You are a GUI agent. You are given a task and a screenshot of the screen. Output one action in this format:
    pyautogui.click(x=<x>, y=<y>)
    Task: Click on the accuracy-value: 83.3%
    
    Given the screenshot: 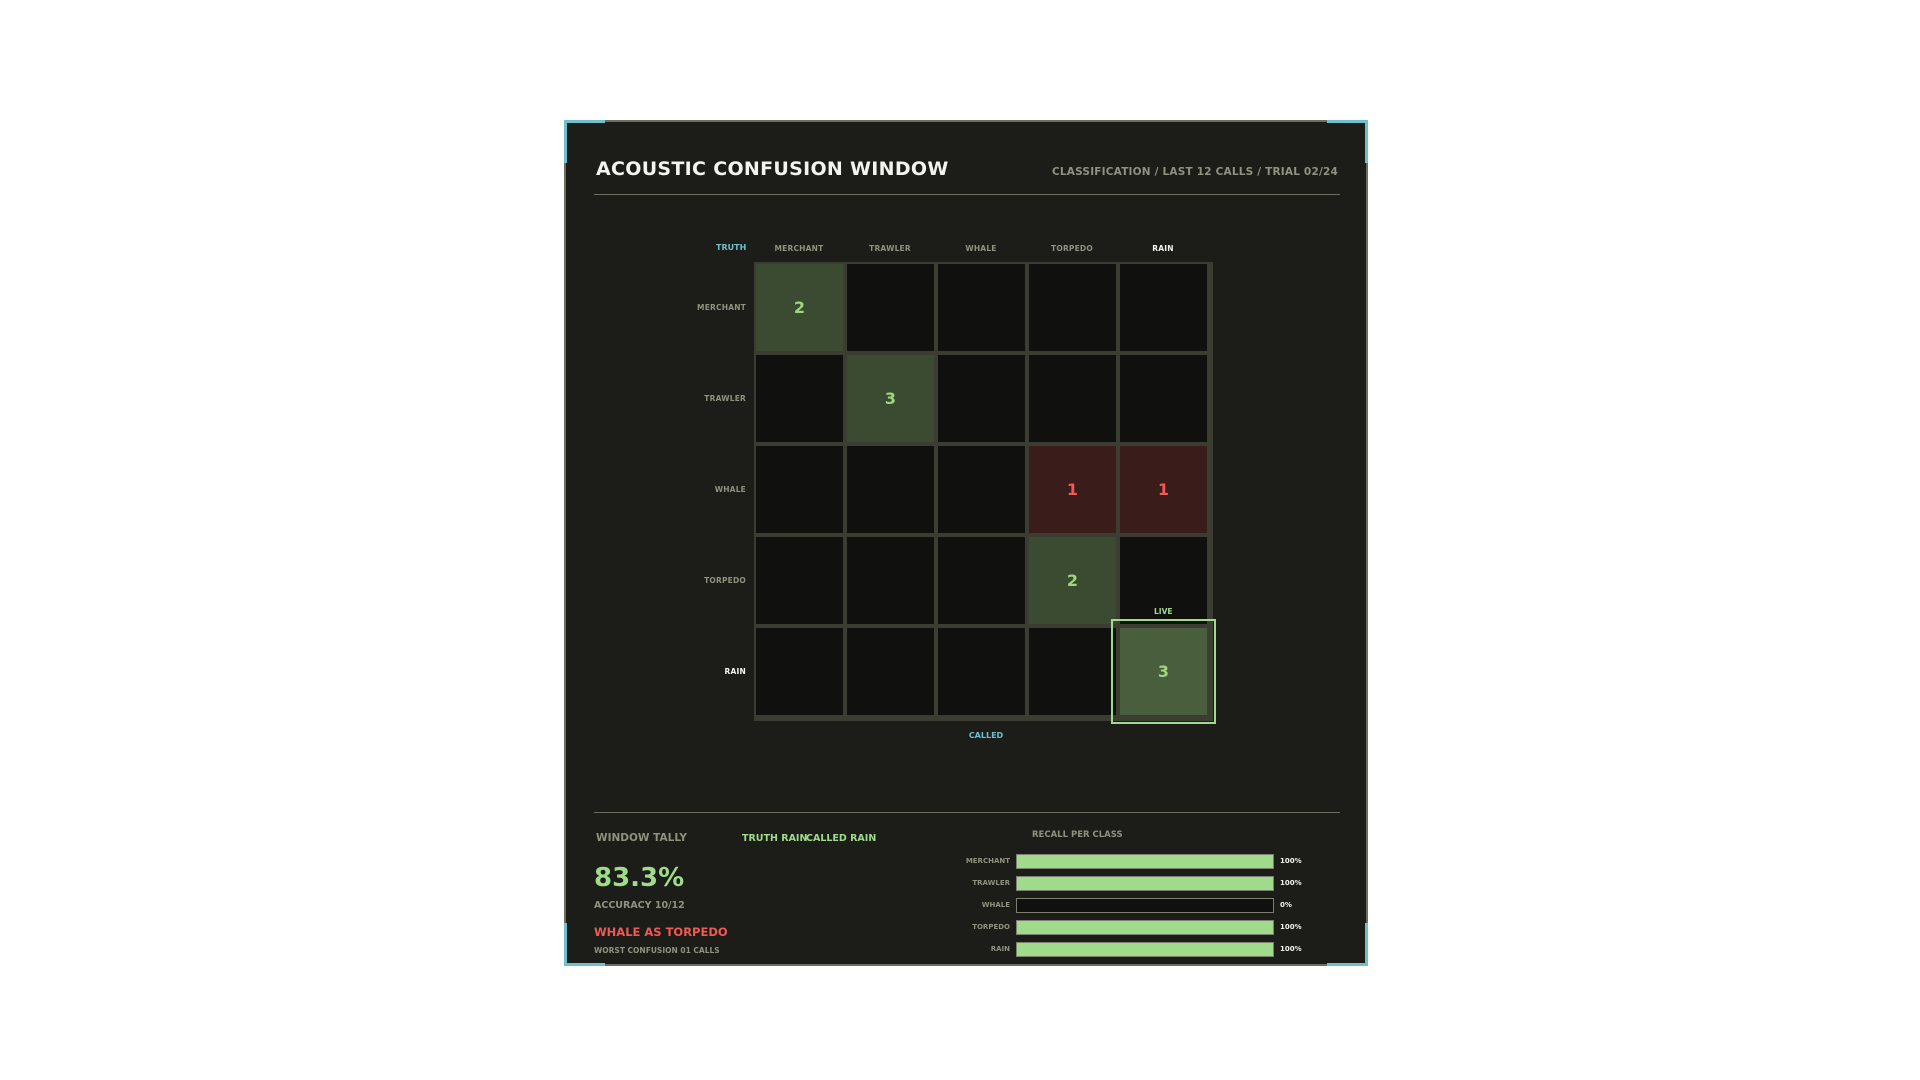 What is the action you would take?
    pyautogui.click(x=639, y=878)
    